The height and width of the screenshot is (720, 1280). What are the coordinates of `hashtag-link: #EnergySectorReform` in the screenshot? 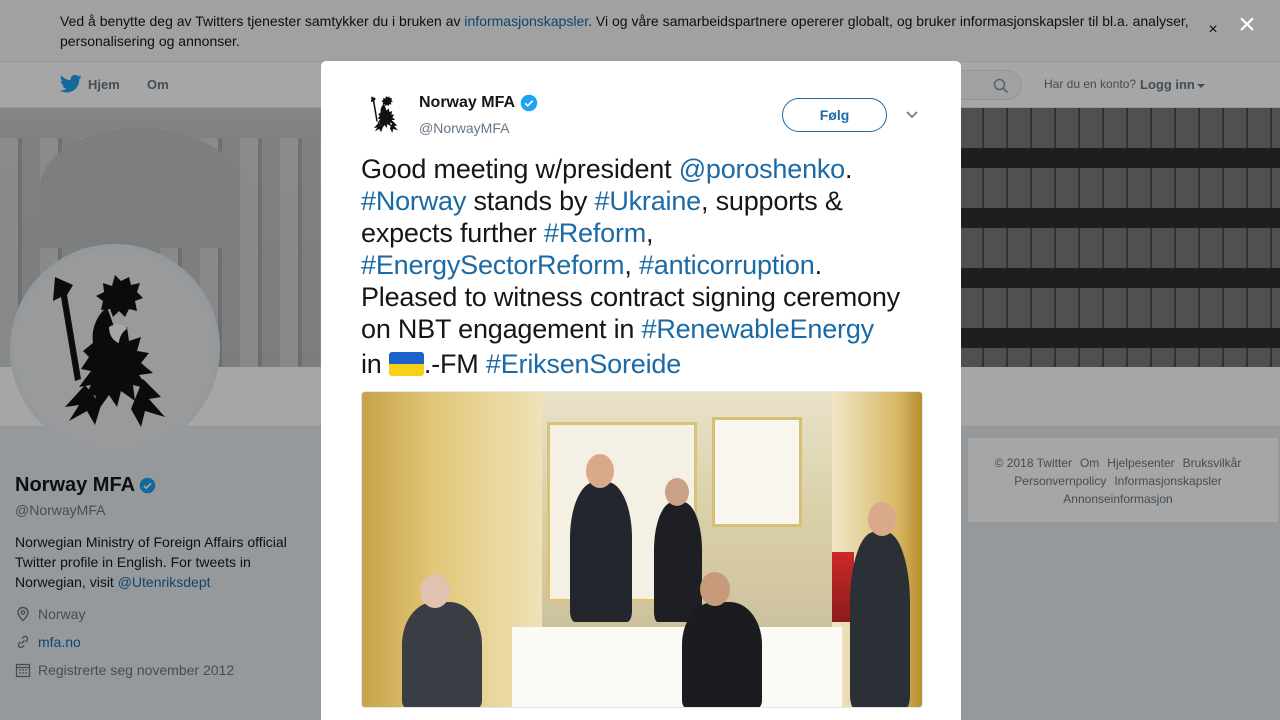 It's located at (493, 265).